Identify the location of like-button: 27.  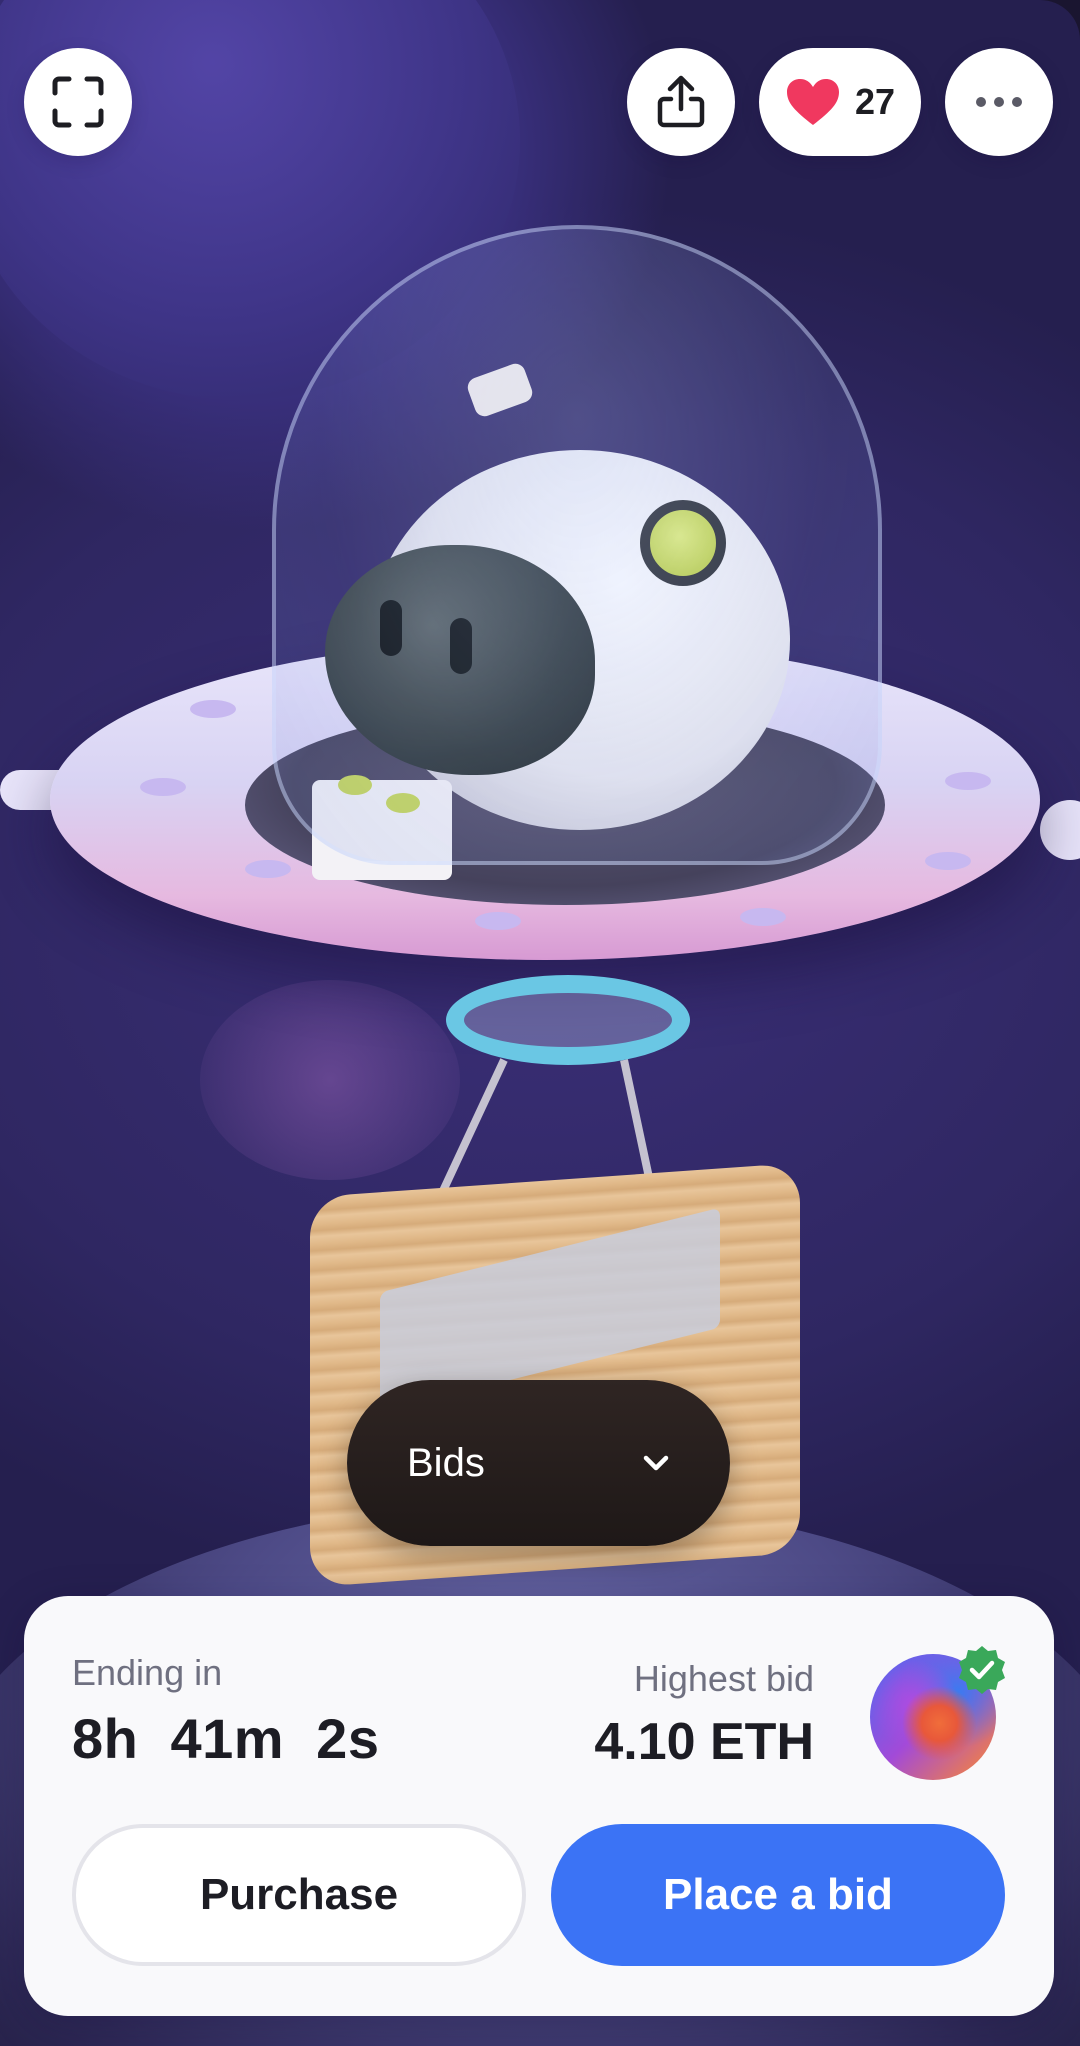
(840, 102).